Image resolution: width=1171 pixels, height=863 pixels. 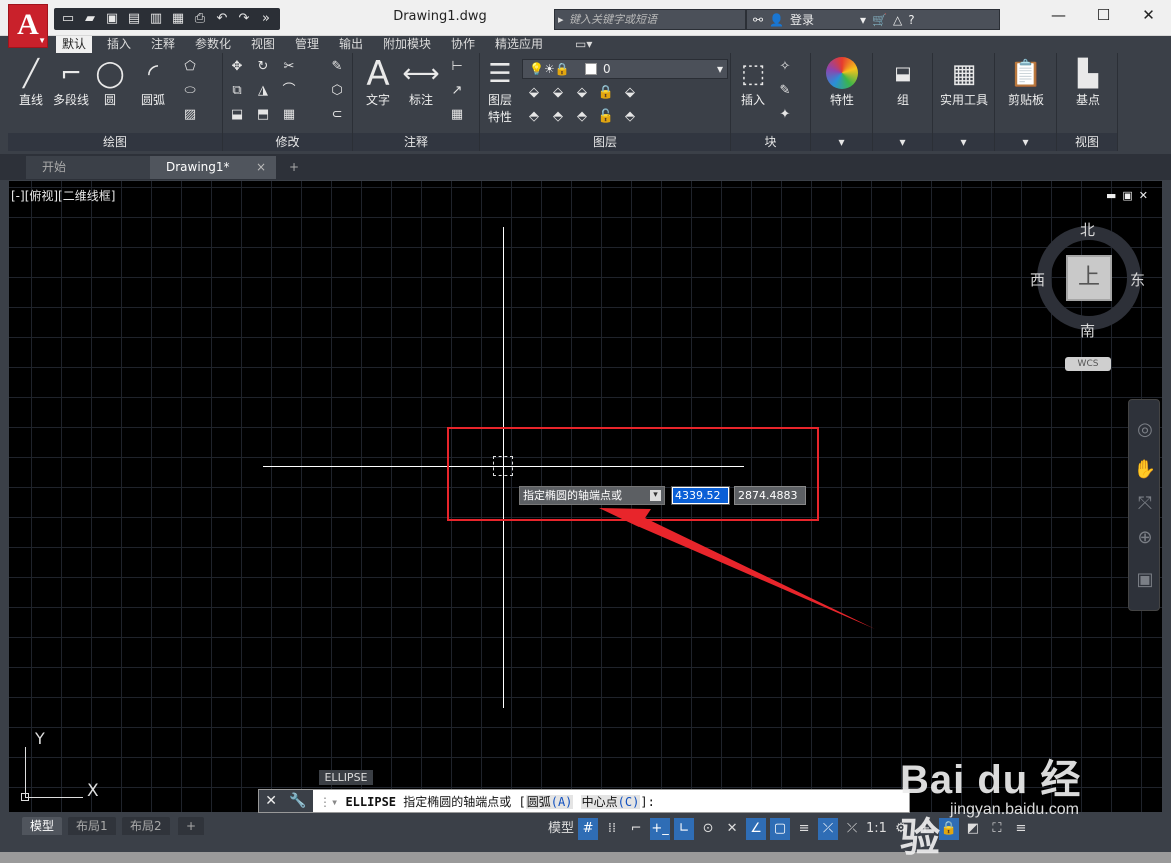 What do you see at coordinates (584, 801) in the screenshot?
I see `command-line: ✕ 🔧 ⋮▾ ELLIPSE 指定椭圆的轴端点或 [圆弧(A) 中心点(C)]:` at bounding box center [584, 801].